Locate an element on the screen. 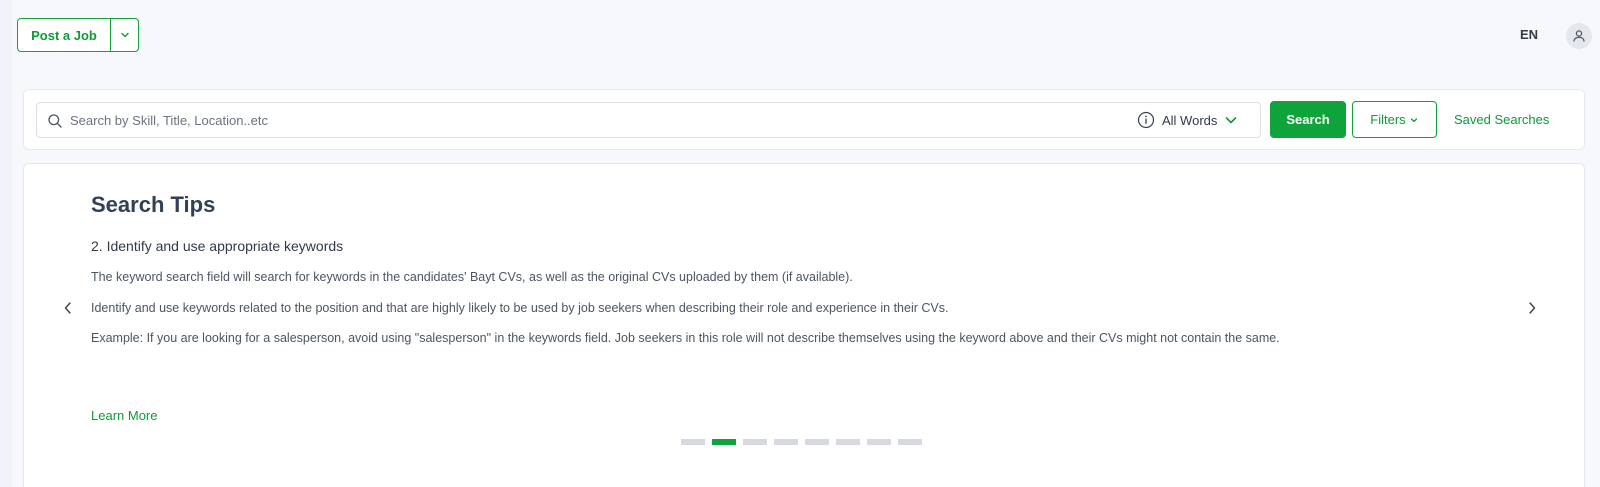  tip-heading: 2. Identify and use appropriate keywords is located at coordinates (217, 246).